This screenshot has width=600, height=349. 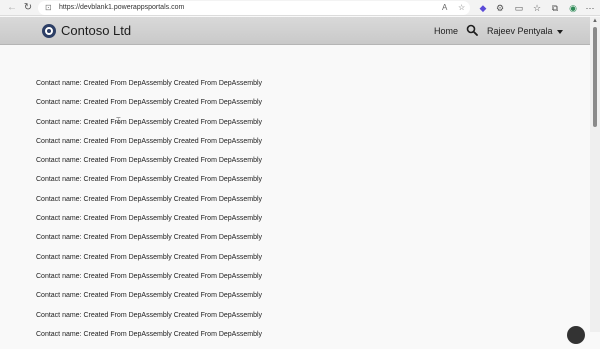 I want to click on page-scrollbar: ▲, so click(x=595, y=174).